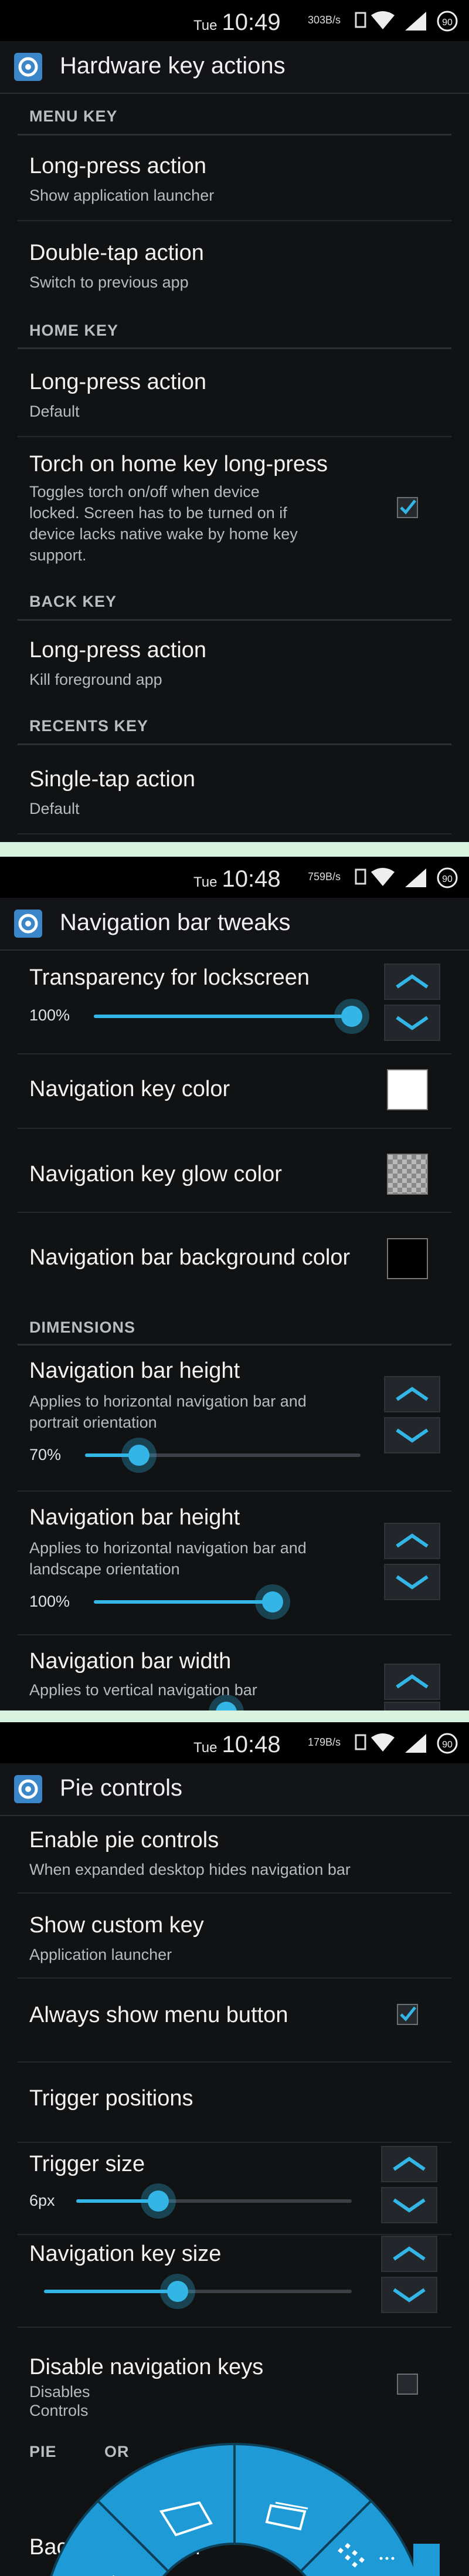 The height and width of the screenshot is (2576, 469). Describe the element at coordinates (73, 116) in the screenshot. I see `section-menu-key: MENU KEY` at that location.